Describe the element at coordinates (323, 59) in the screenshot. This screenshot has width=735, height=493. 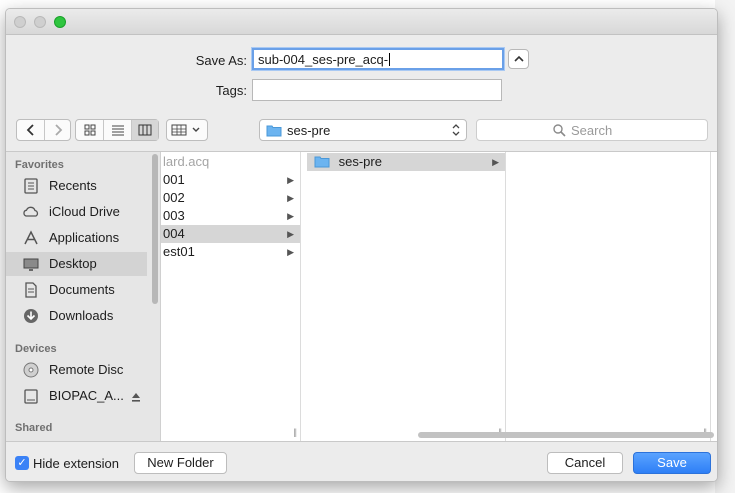
I see `save-as-value: sub-004_ses-pre_acq-` at that location.